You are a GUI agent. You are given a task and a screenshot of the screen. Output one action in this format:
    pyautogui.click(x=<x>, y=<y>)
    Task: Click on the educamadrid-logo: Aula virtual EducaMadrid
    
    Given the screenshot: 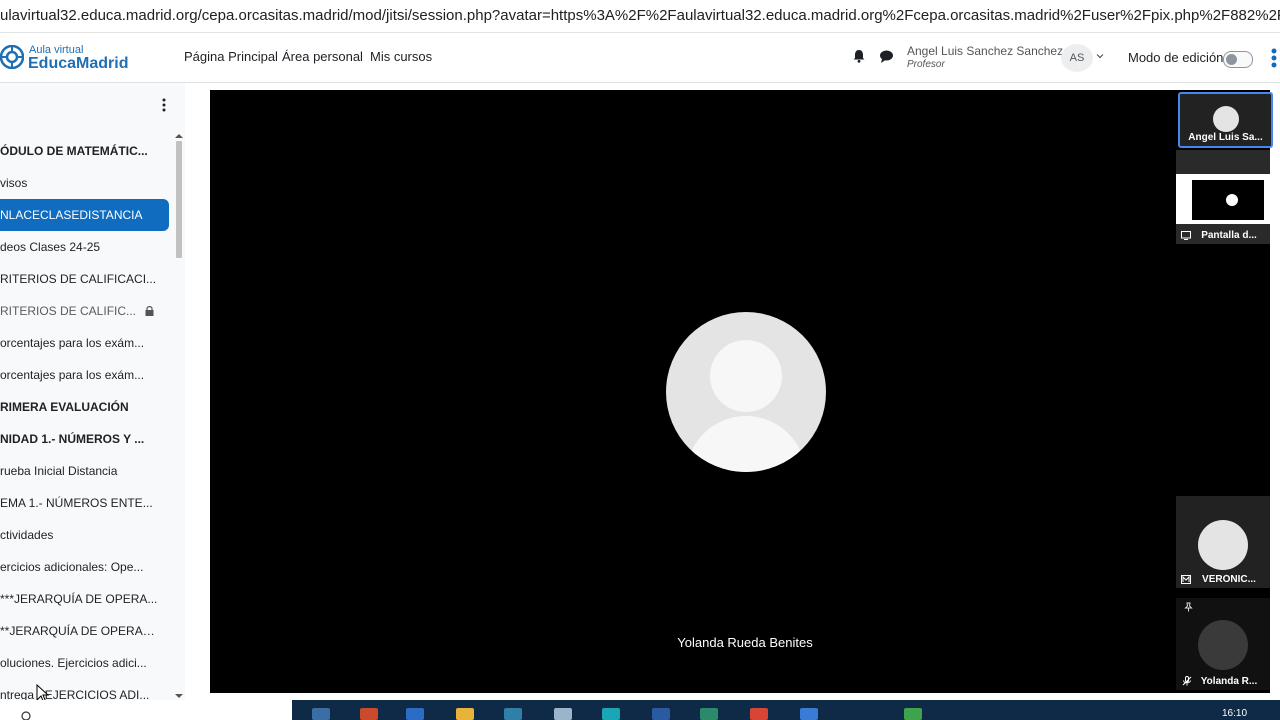 What is the action you would take?
    pyautogui.click(x=70, y=58)
    